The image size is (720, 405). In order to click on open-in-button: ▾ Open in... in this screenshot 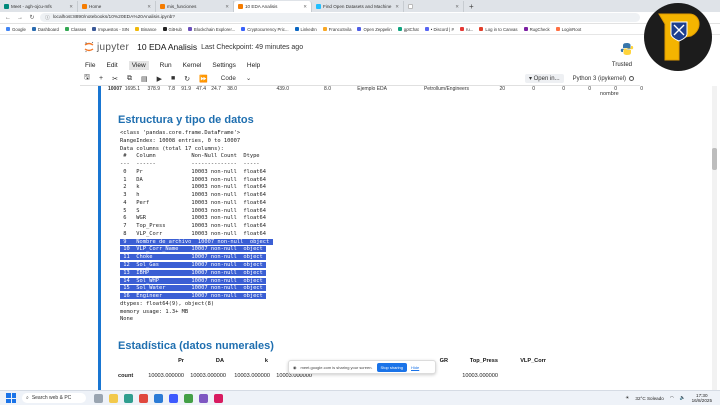, I will do `click(544, 78)`.